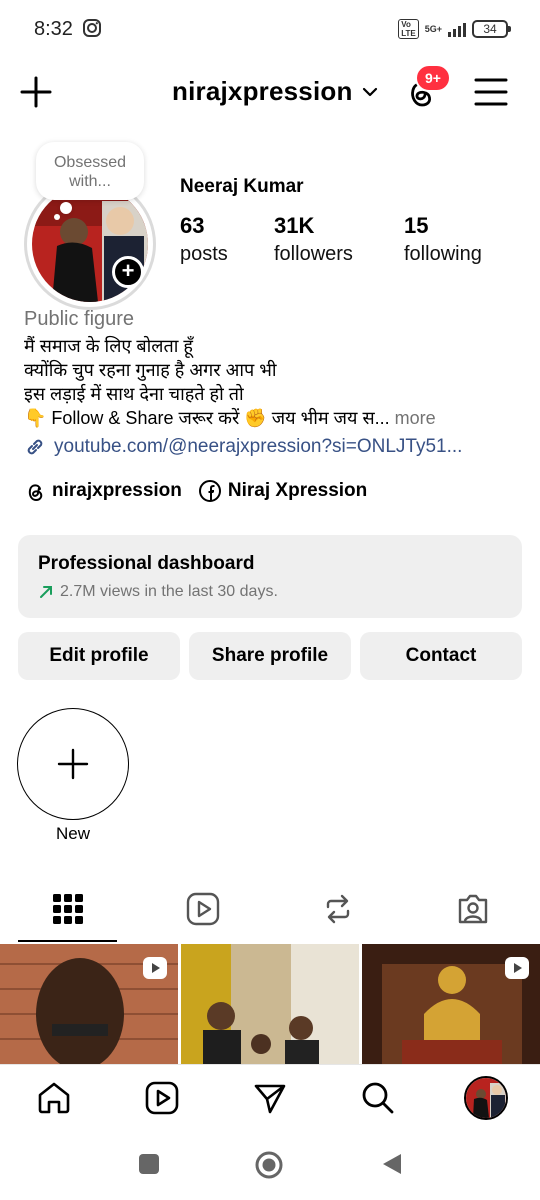 Image resolution: width=540 pixels, height=1200 pixels. Describe the element at coordinates (313, 239) in the screenshot. I see `stat-followers: 31K followers` at that location.